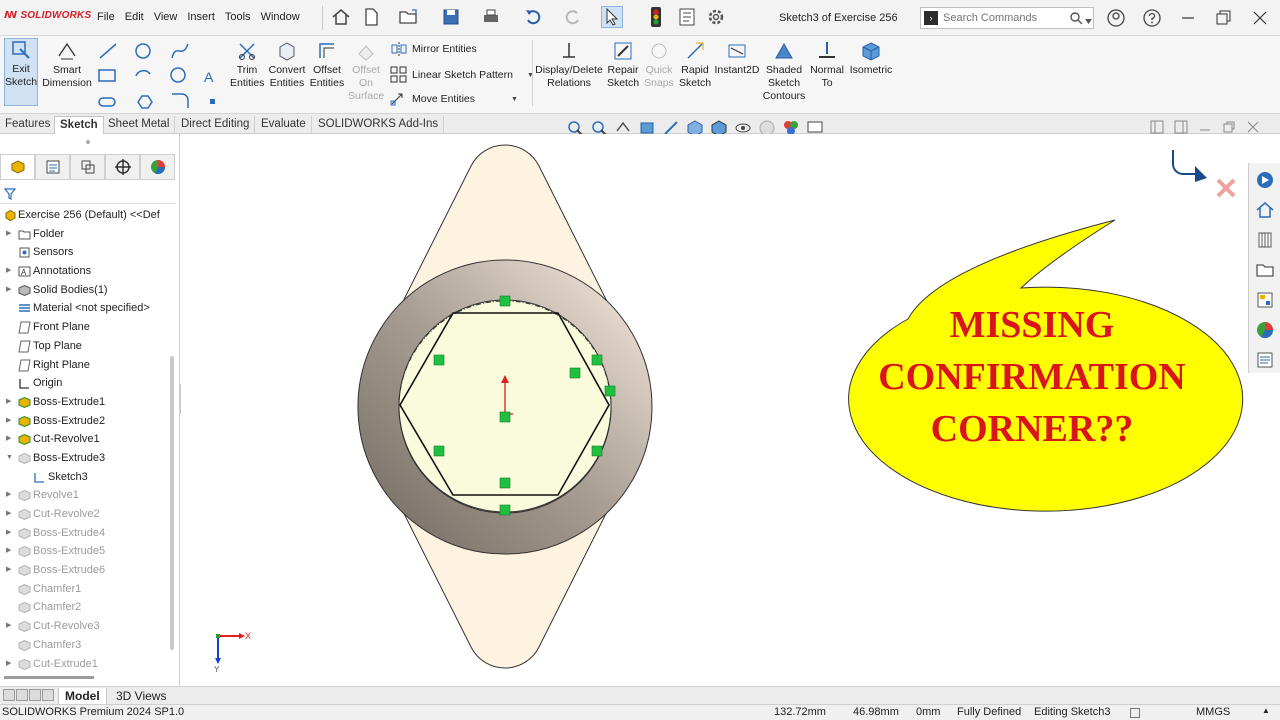 The image size is (1280, 720). I want to click on tree-filter-row, so click(88, 194).